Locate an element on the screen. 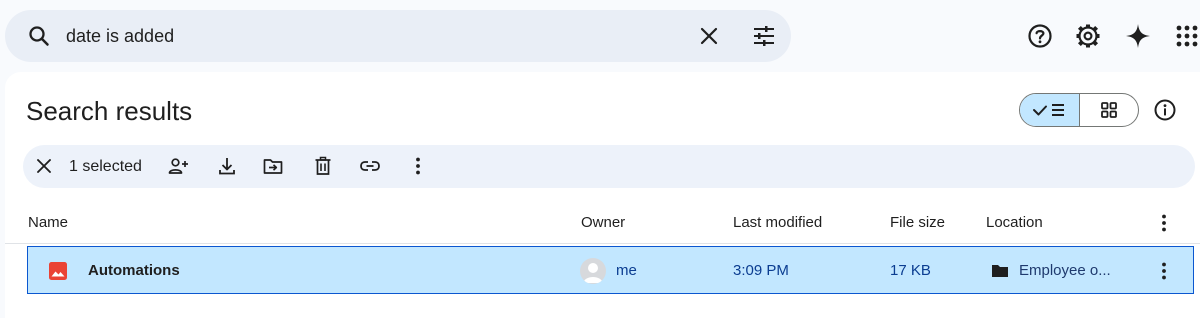  selection-count: 1 selected is located at coordinates (105, 166).